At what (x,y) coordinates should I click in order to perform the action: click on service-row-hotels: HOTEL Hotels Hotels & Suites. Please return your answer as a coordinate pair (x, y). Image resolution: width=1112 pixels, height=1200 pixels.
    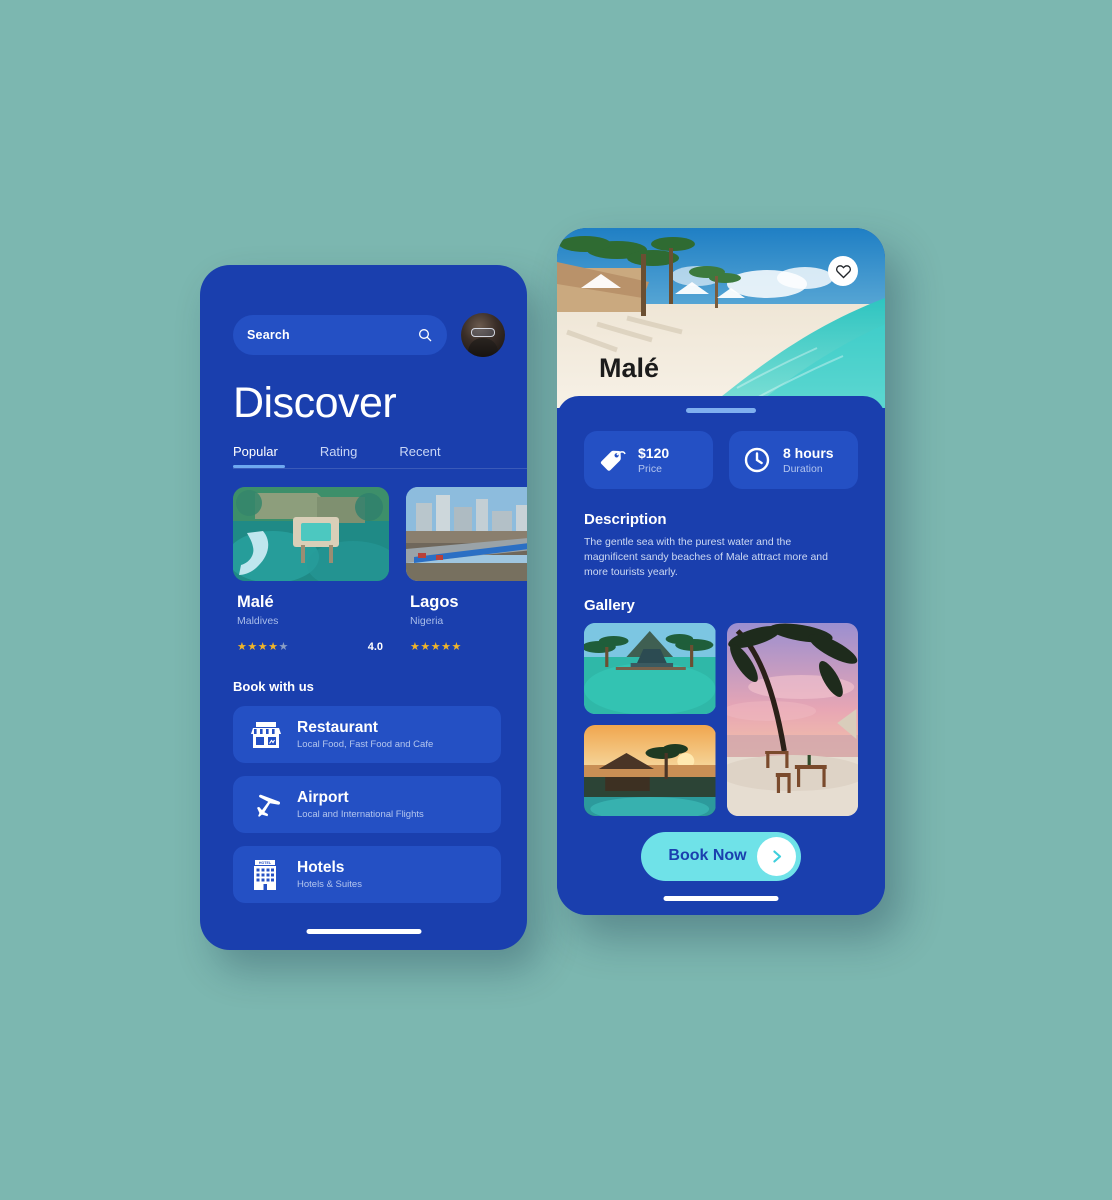
    Looking at the image, I should click on (367, 874).